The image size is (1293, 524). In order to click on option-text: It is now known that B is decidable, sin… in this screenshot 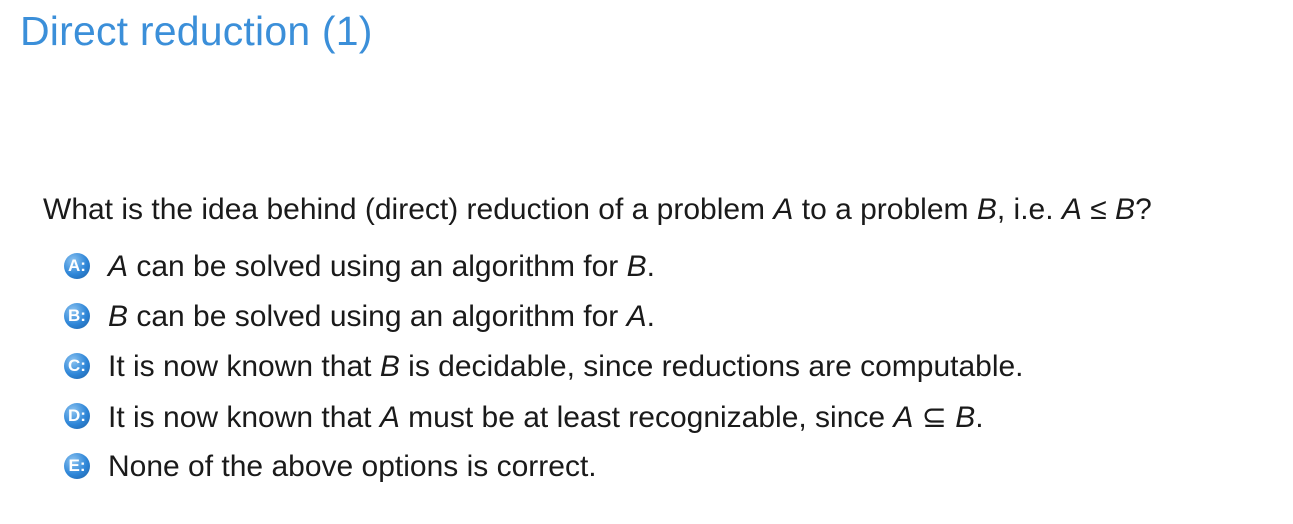, I will do `click(566, 367)`.